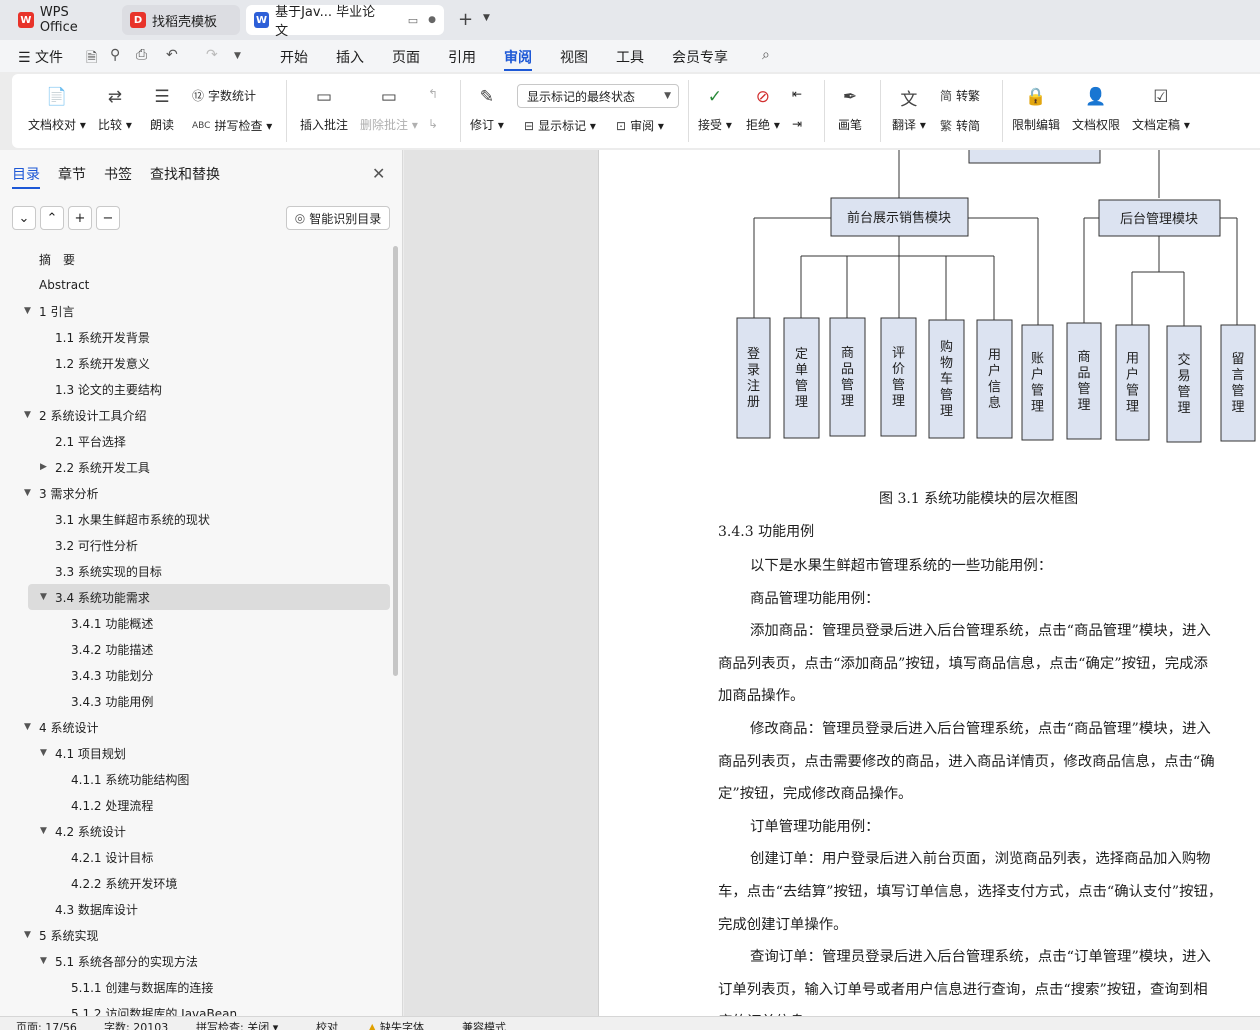 The image size is (1260, 1030). I want to click on toc-item: ▼ 3 需求分析, so click(207, 493).